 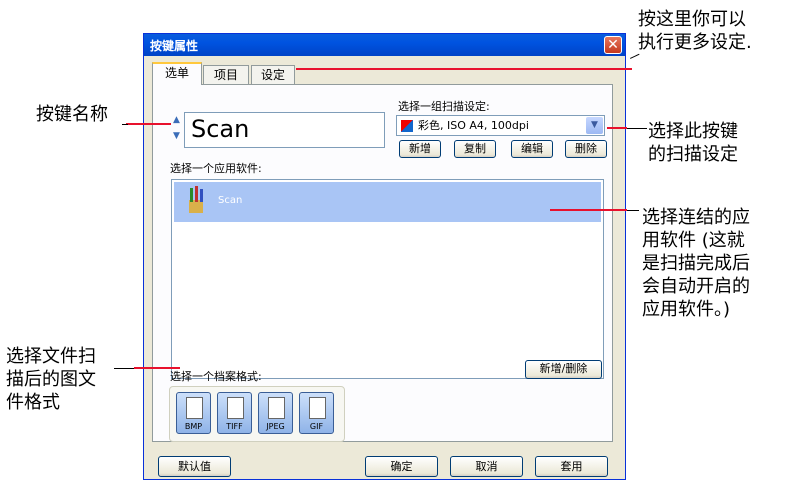 What do you see at coordinates (384, 45) in the screenshot?
I see `title-bar: 按键属性 ✕` at bounding box center [384, 45].